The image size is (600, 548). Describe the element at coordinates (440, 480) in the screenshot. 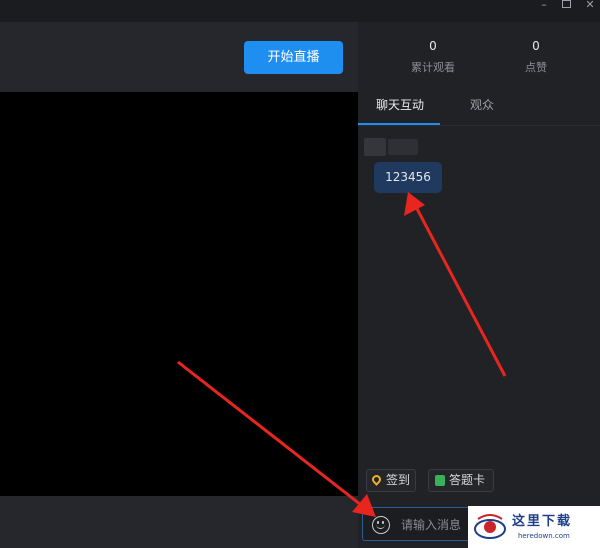

I see `answer-card-icon` at that location.